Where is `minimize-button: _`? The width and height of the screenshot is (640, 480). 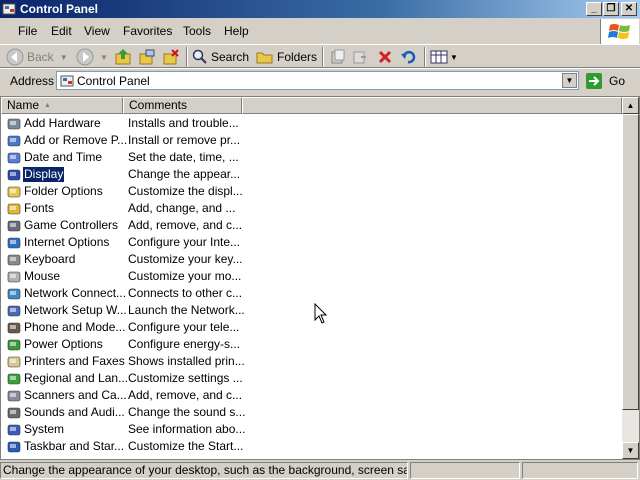 minimize-button: _ is located at coordinates (594, 9).